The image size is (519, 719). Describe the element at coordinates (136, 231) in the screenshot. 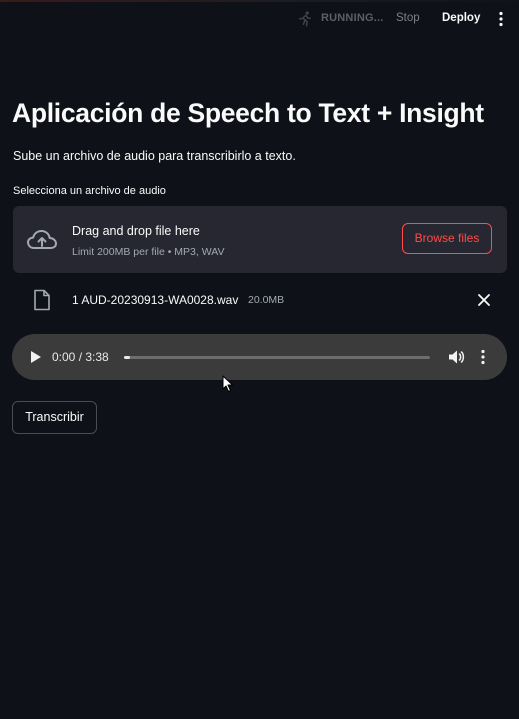

I see `dropzone-title: Drag and drop file here` at that location.